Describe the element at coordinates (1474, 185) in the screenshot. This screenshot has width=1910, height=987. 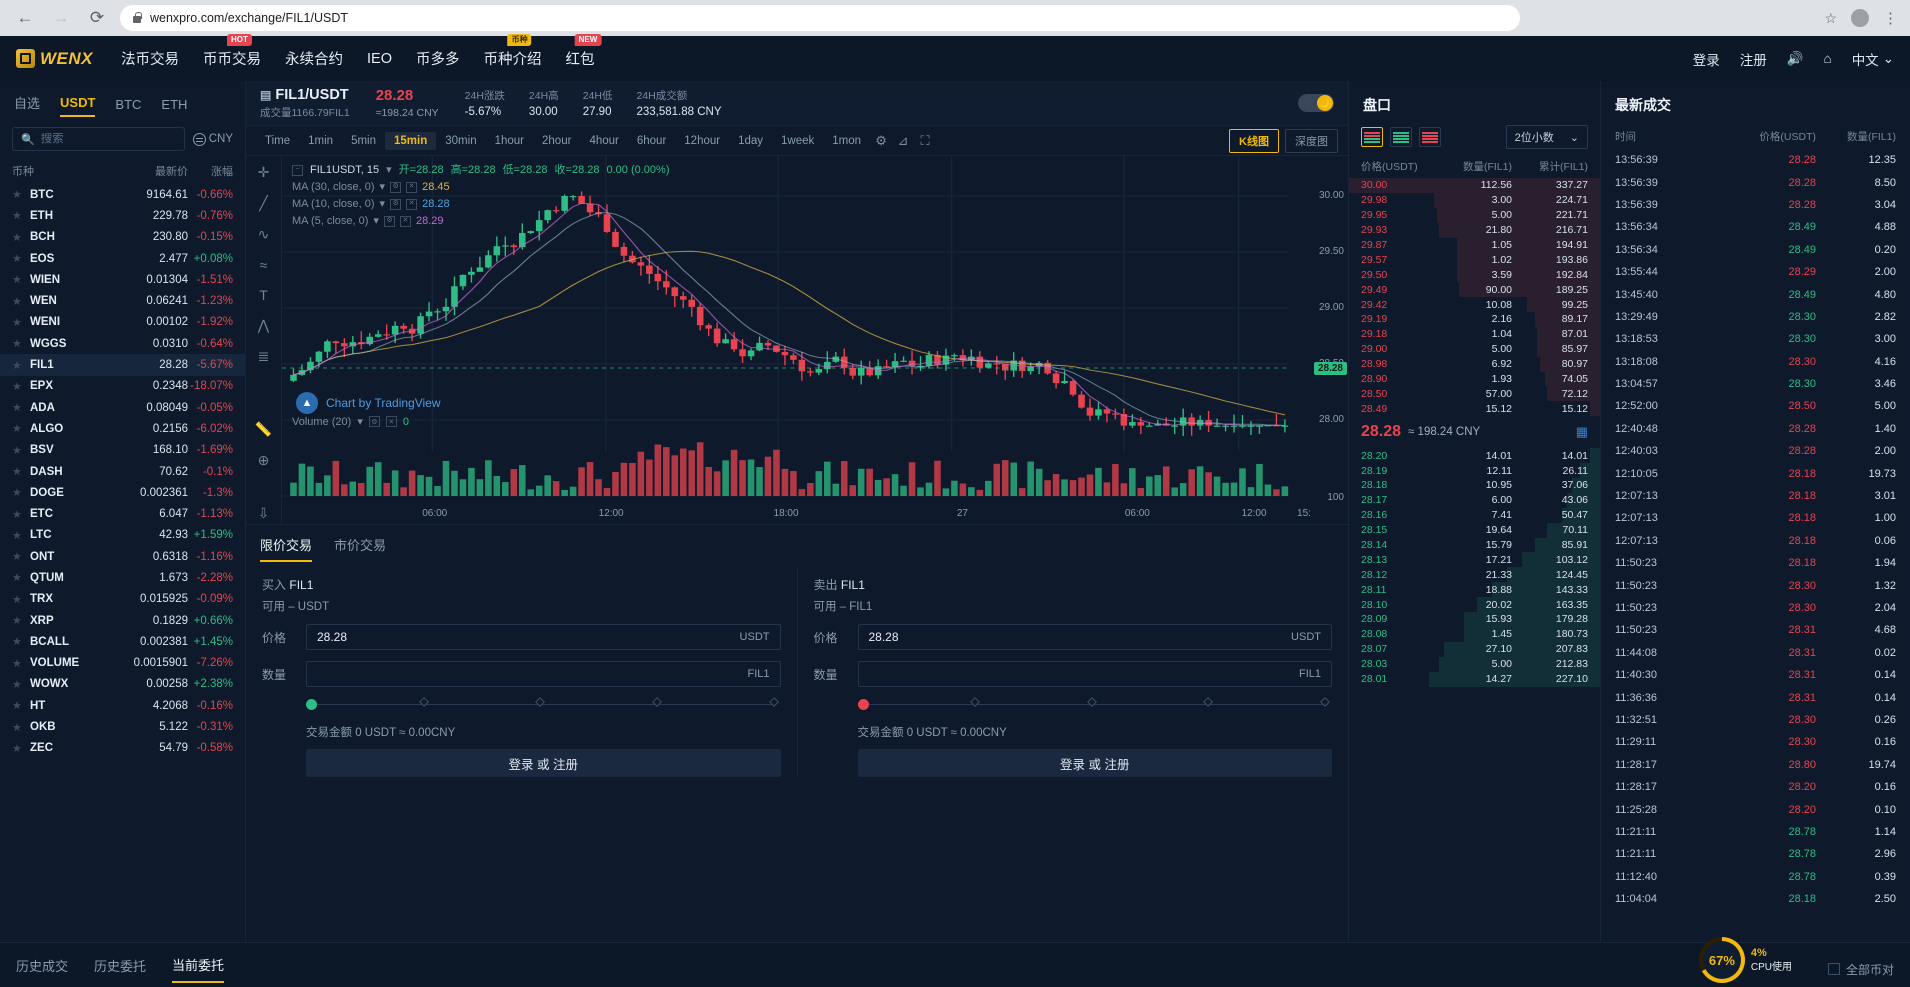
I see `orderbook-row: 30.00 112.56 337.27` at that location.